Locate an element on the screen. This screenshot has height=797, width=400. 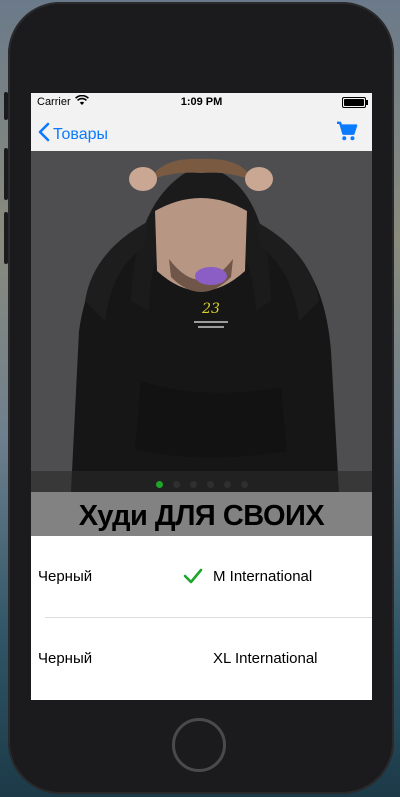
variant-row: Черный M International is located at coordinates (201, 577).